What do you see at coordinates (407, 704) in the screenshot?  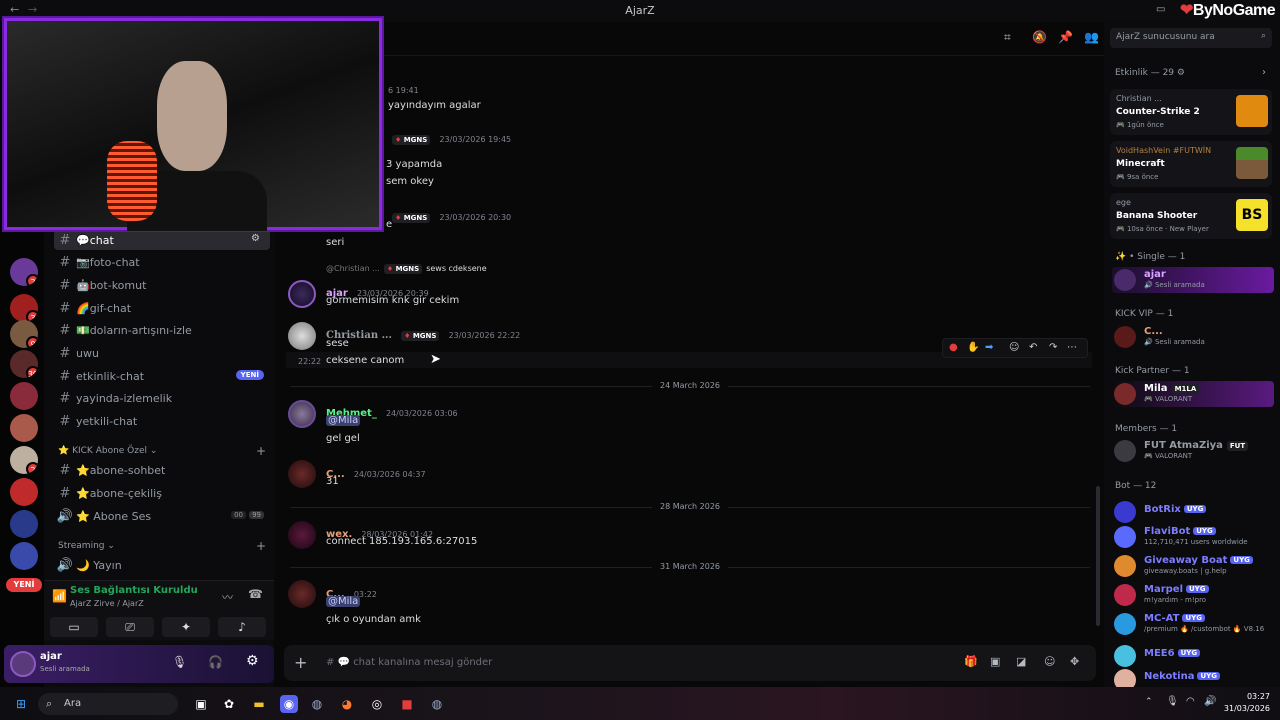 I see `app-icon: ■` at bounding box center [407, 704].